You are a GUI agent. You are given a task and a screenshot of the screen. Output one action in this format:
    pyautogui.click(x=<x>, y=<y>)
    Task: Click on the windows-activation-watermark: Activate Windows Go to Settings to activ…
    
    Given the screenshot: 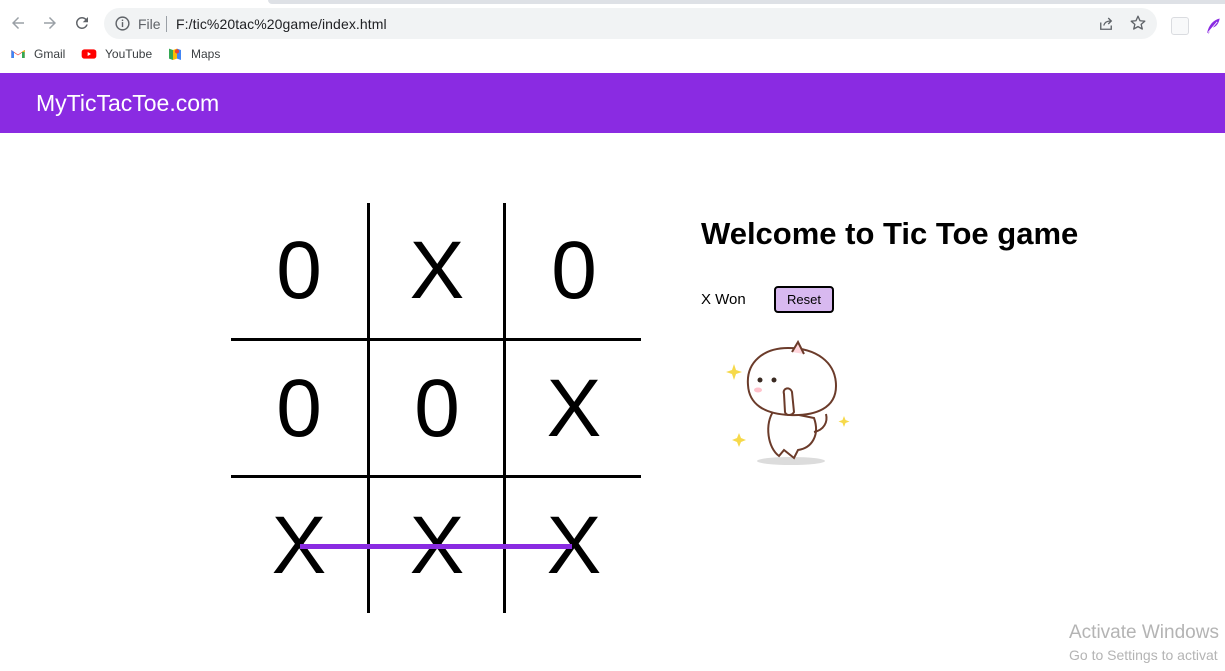 What is the action you would take?
    pyautogui.click(x=1147, y=642)
    